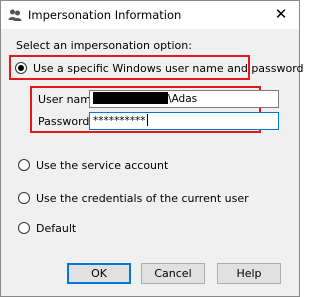 The image size is (320, 297). Describe the element at coordinates (105, 15) in the screenshot. I see `window-title: Impersonation Information` at that location.